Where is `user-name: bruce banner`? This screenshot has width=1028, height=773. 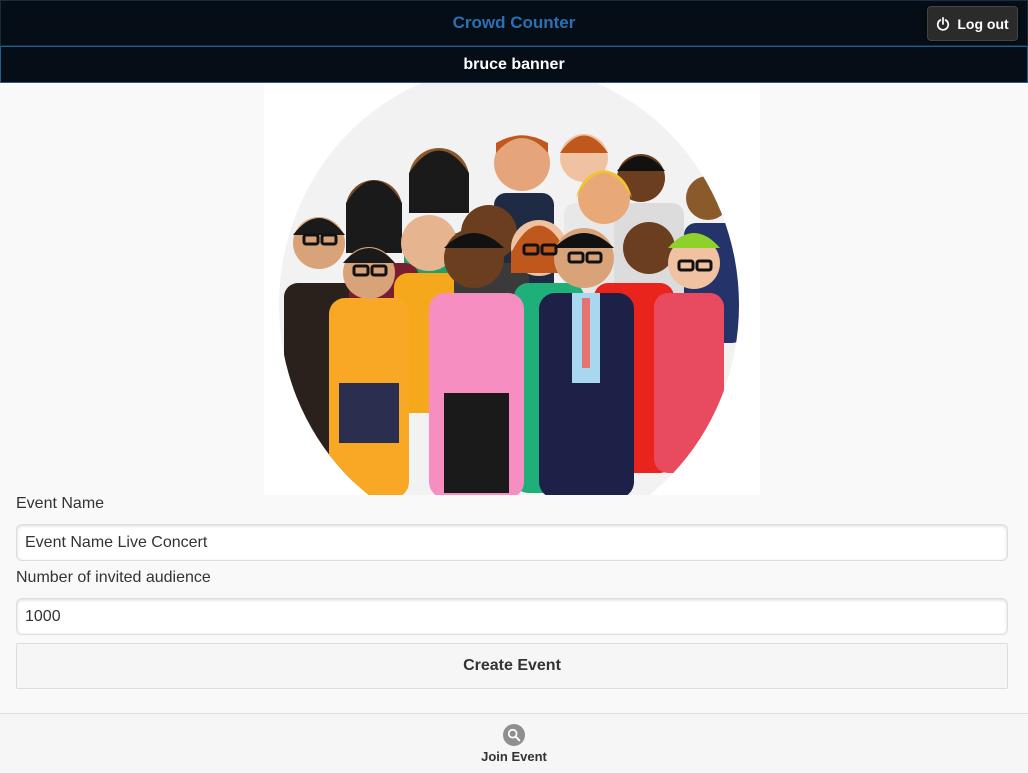 user-name: bruce banner is located at coordinates (514, 64).